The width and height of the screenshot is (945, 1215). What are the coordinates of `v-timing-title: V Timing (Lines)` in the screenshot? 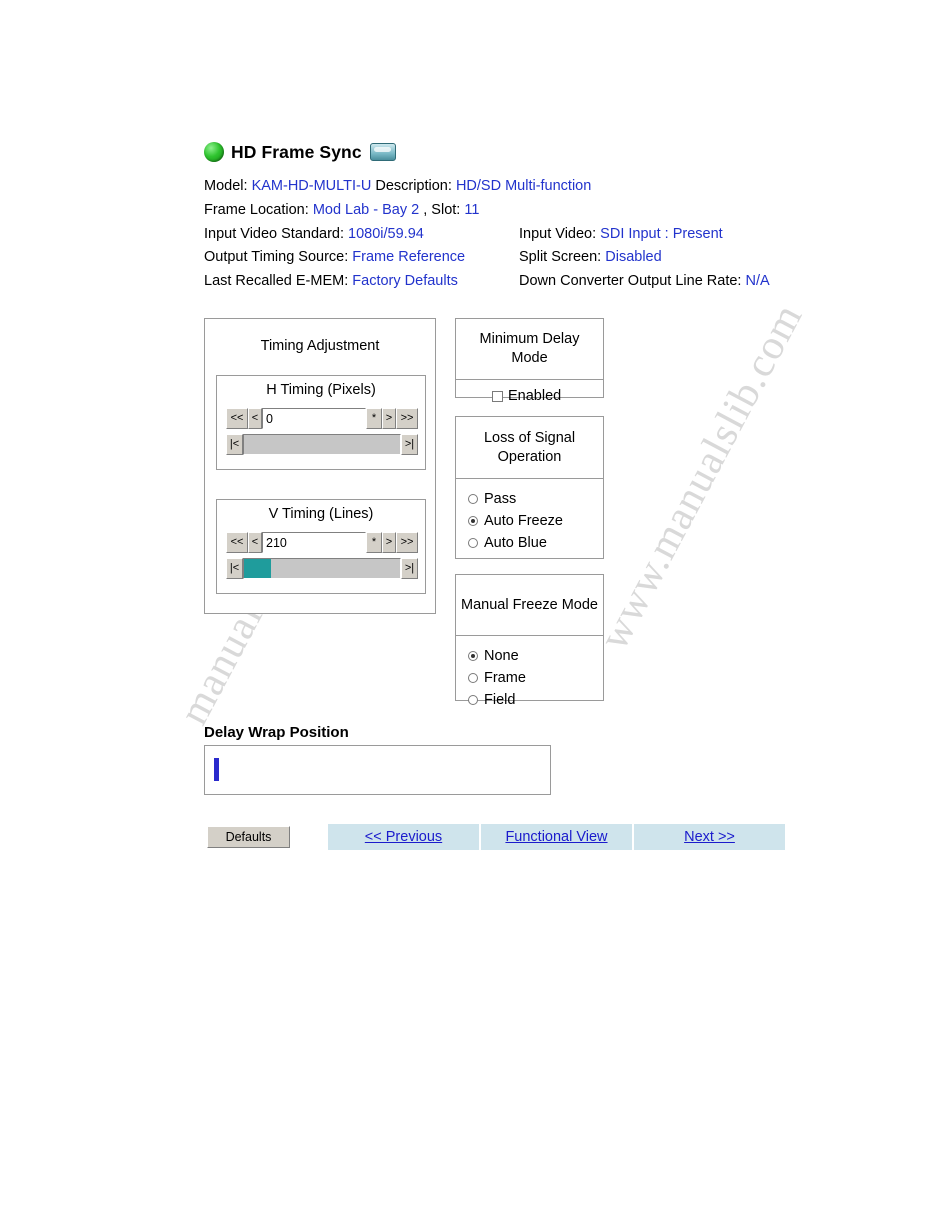 It's located at (321, 514).